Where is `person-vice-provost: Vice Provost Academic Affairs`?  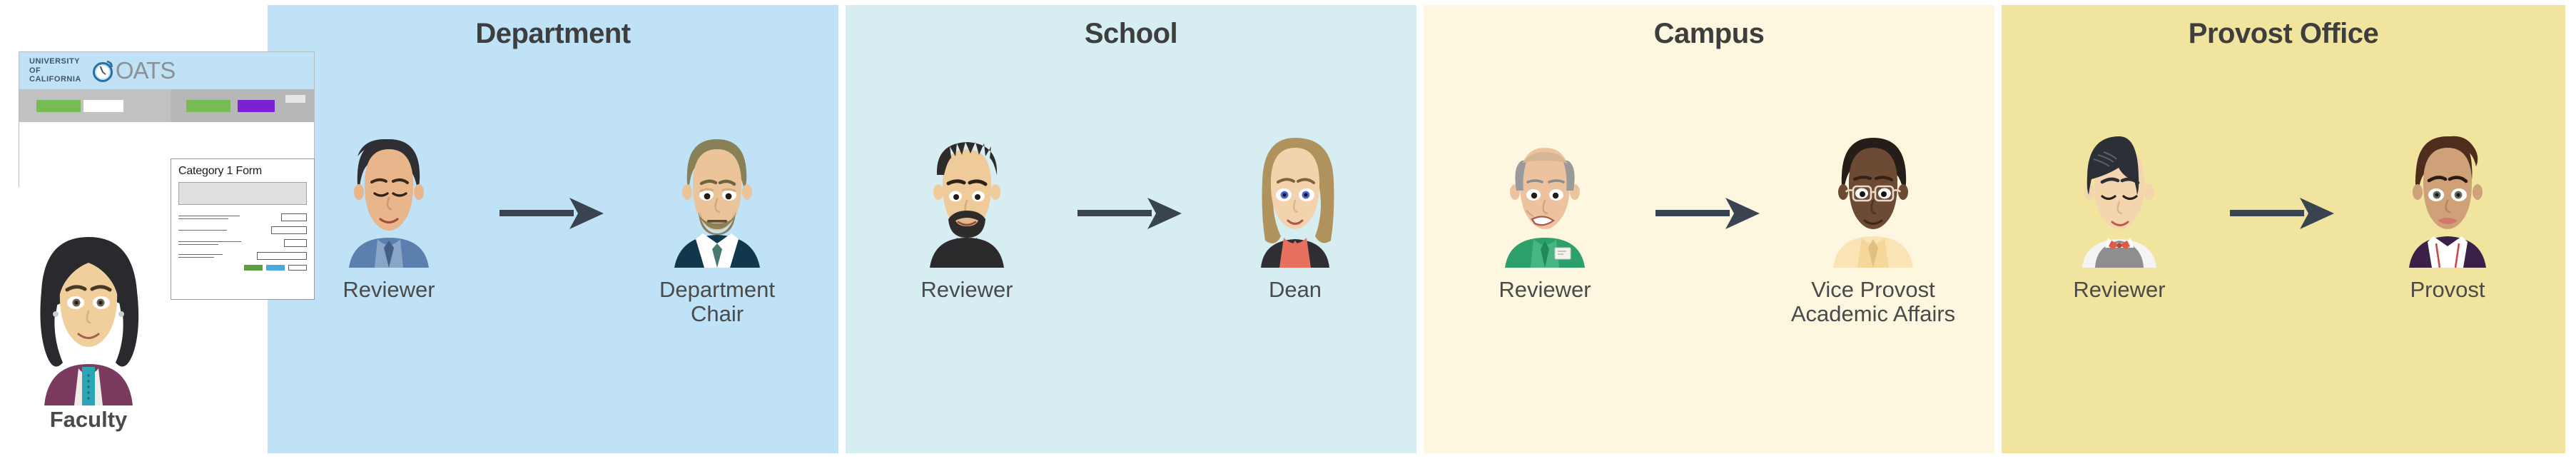 person-vice-provost: Vice Provost Academic Affairs is located at coordinates (1873, 229).